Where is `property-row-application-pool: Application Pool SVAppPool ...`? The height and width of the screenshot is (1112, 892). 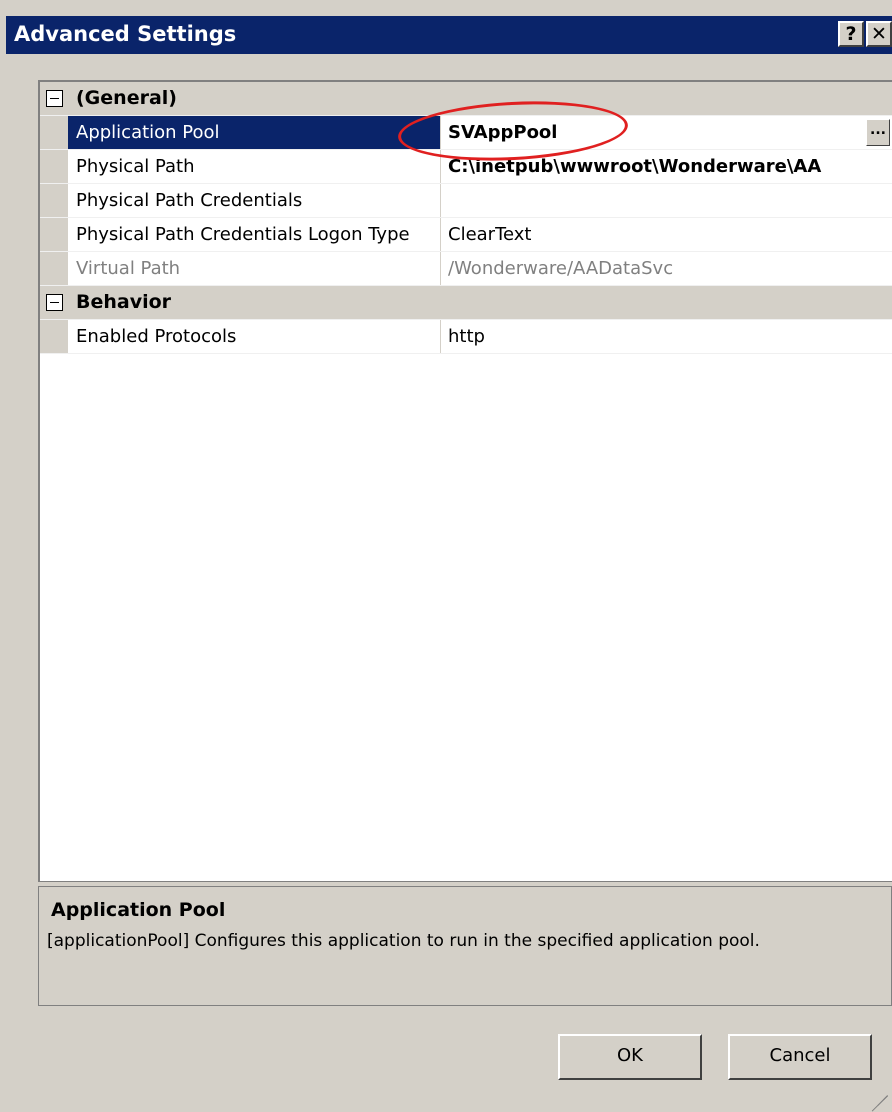
property-row-application-pool: Application Pool SVAppPool ... is located at coordinates (466, 133).